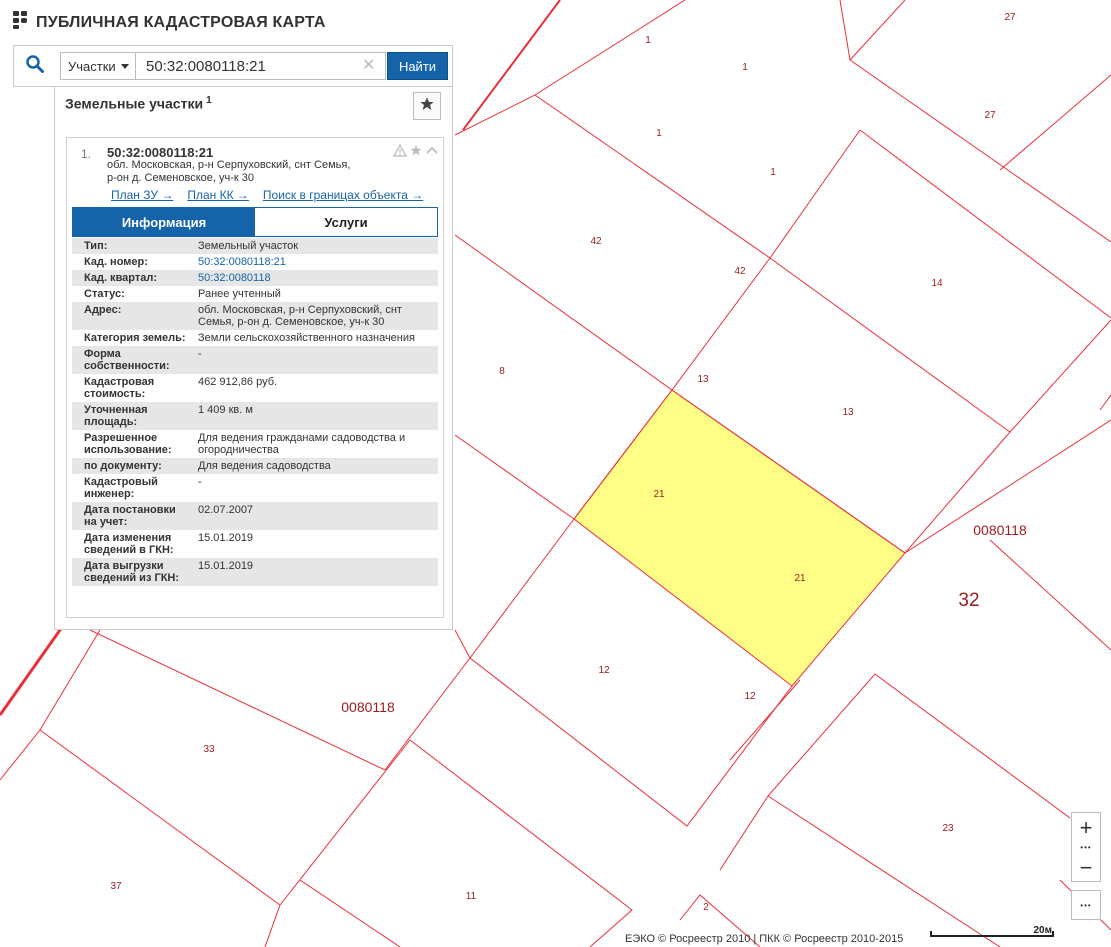  What do you see at coordinates (255, 488) in the screenshot?
I see `info-row: Кадастровый инженер: -` at bounding box center [255, 488].